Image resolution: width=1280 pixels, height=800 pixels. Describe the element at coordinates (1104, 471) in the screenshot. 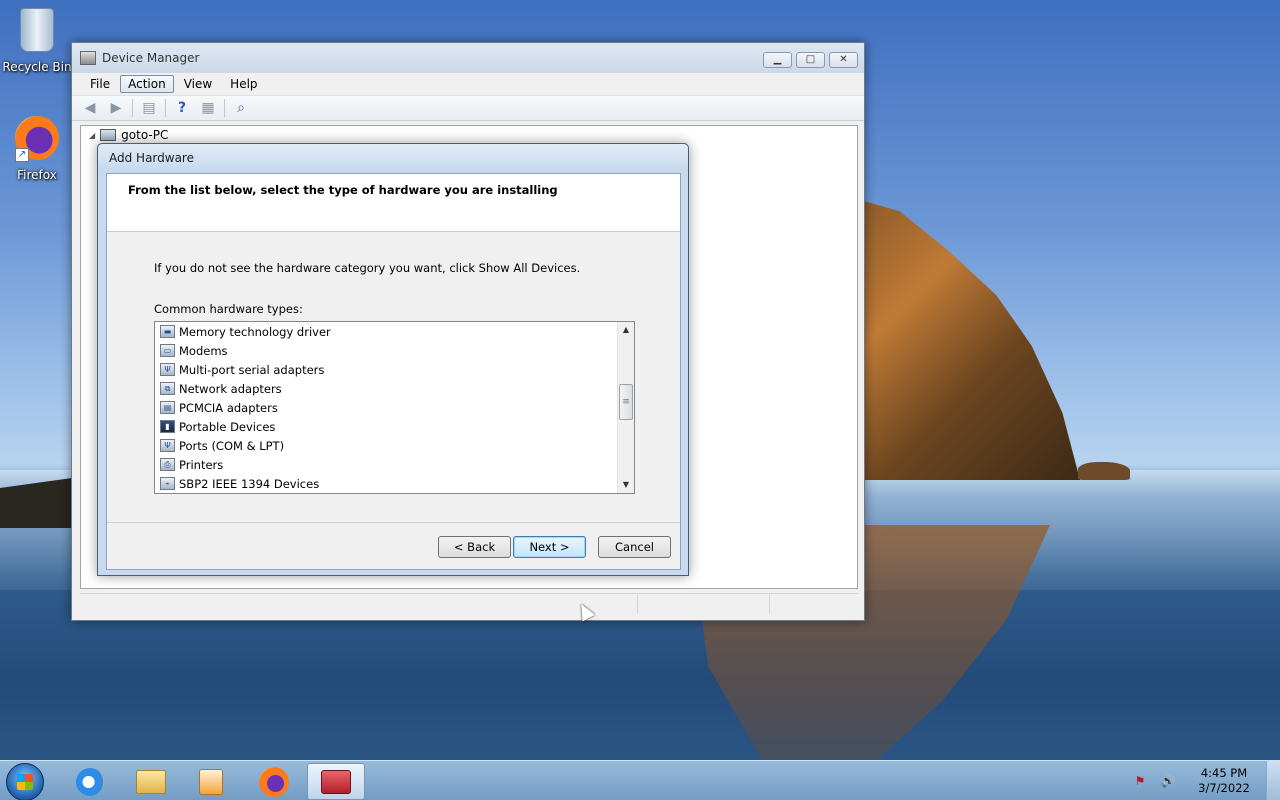

I see `desktop-rock` at that location.